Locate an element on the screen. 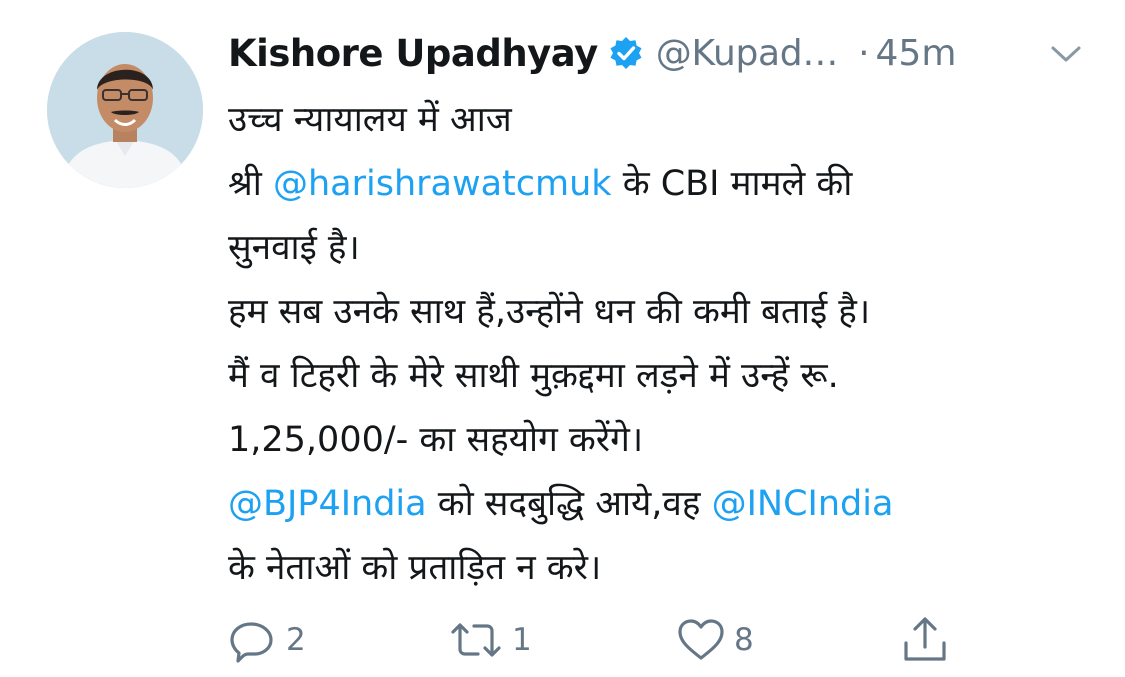  tweet-actions: 2 1 8 is located at coordinates (658, 640).